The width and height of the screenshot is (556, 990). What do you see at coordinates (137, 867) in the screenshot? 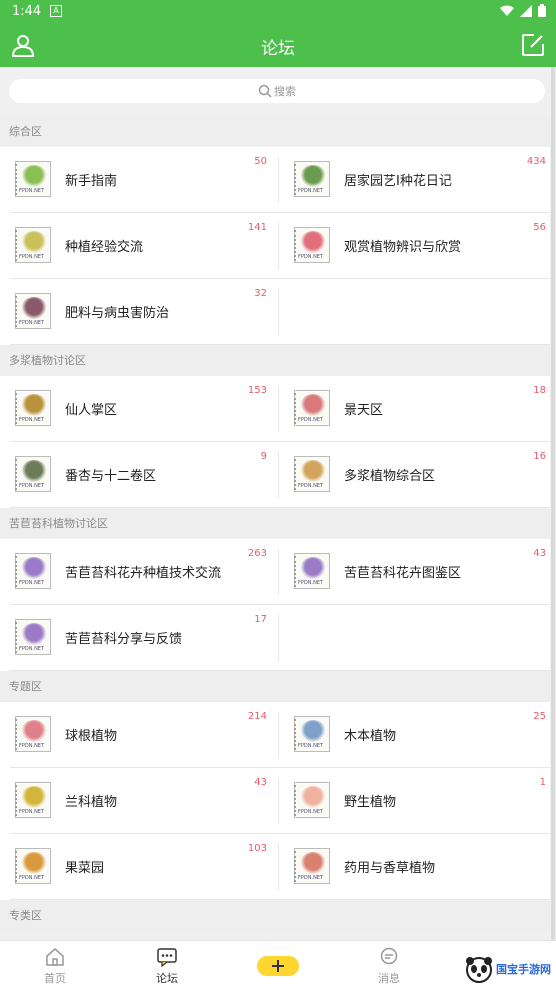
I see `forum-board-item: FPDN.NET 果菜园 103` at bounding box center [137, 867].